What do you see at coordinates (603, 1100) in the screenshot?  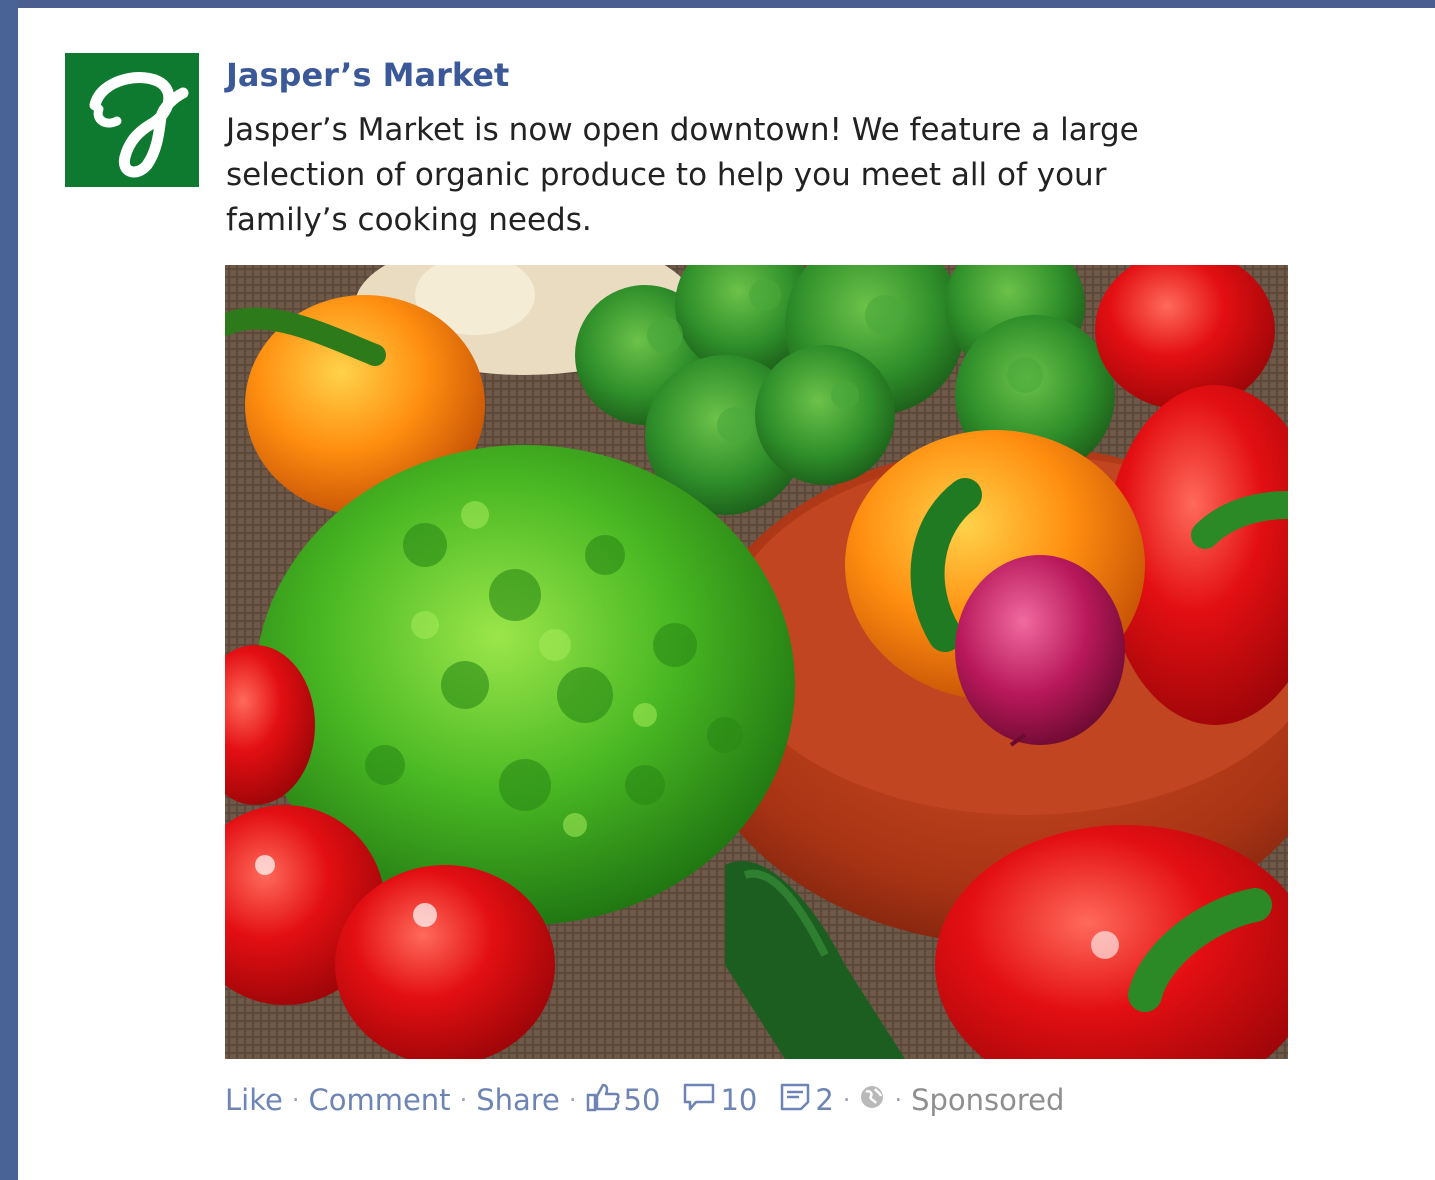 I see `thumbs-up-icon` at bounding box center [603, 1100].